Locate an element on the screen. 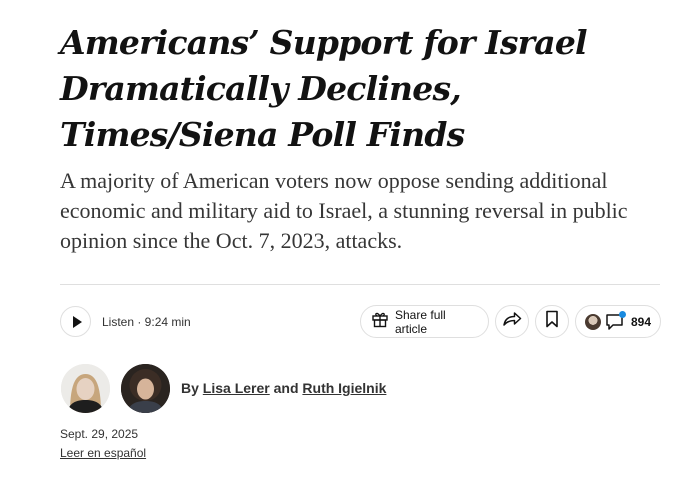 The image size is (690, 479). byline: By Lisa Lerer and Ruth Igielnik is located at coordinates (283, 388).